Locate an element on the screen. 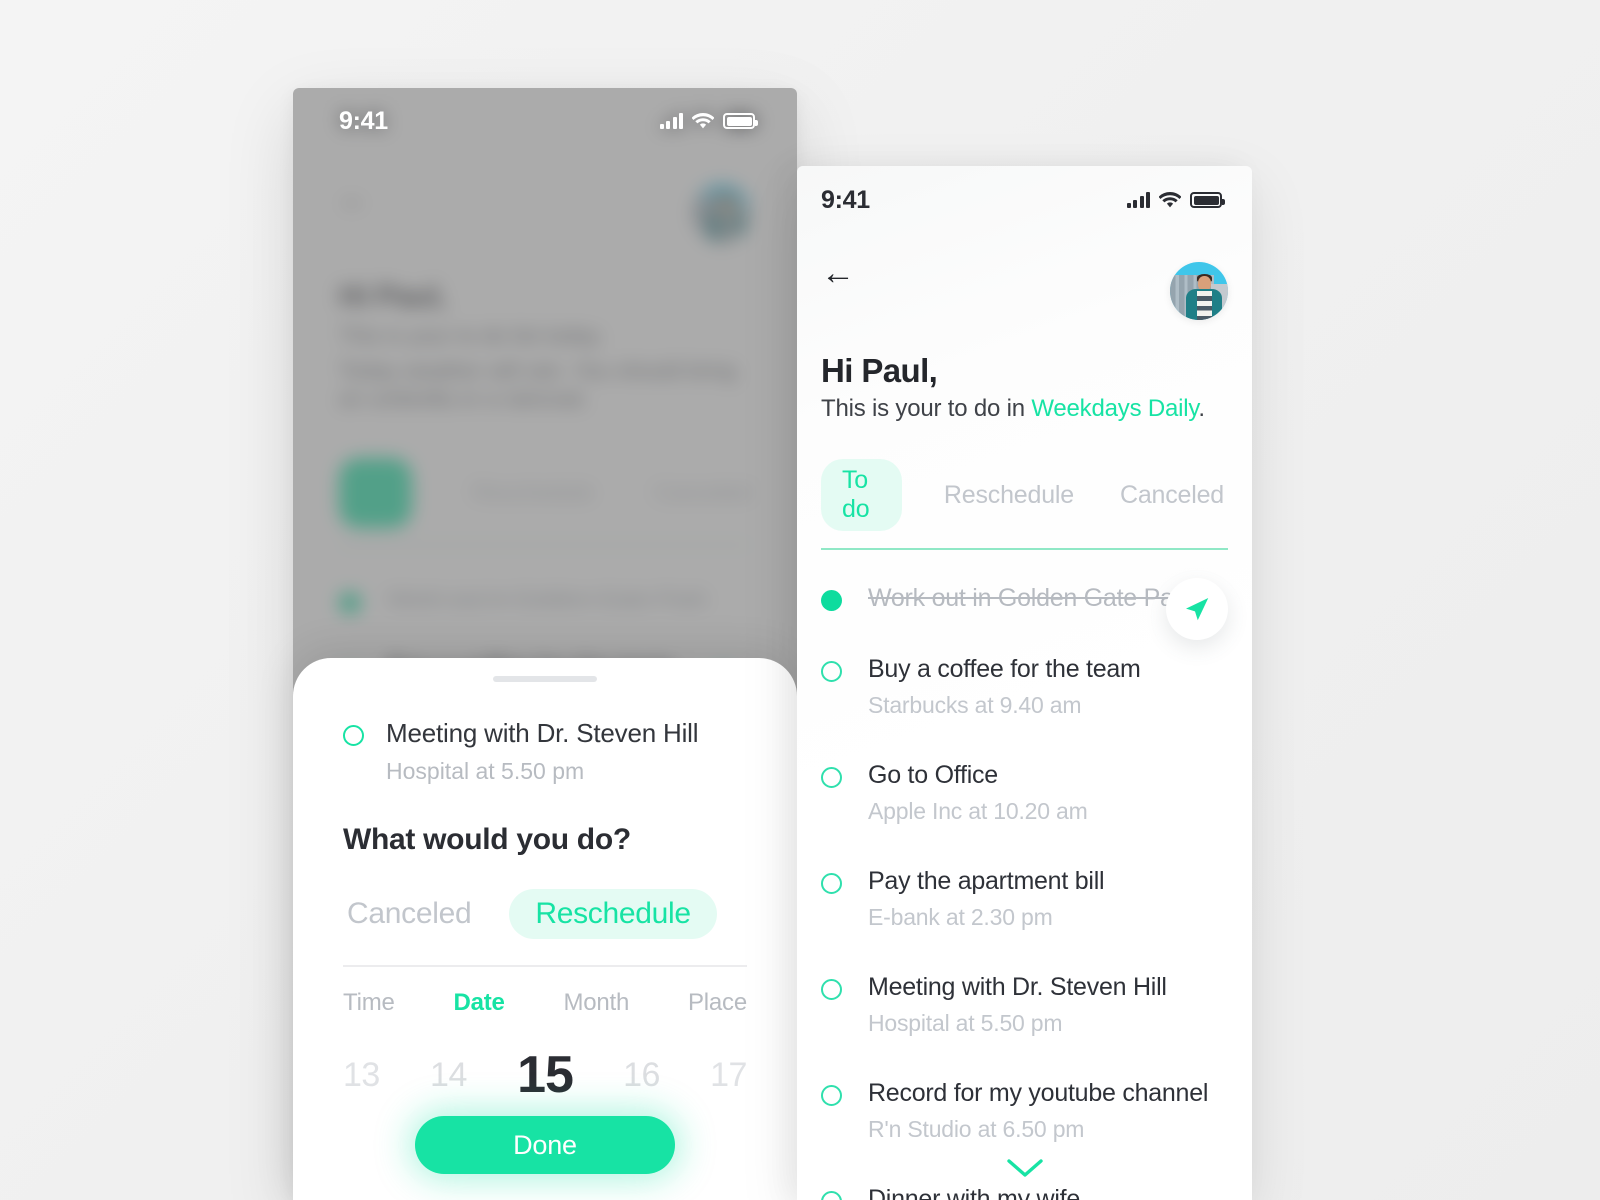 The image size is (1600, 1200). right-tabs: To do Reschedule Canceled is located at coordinates (1024, 495).